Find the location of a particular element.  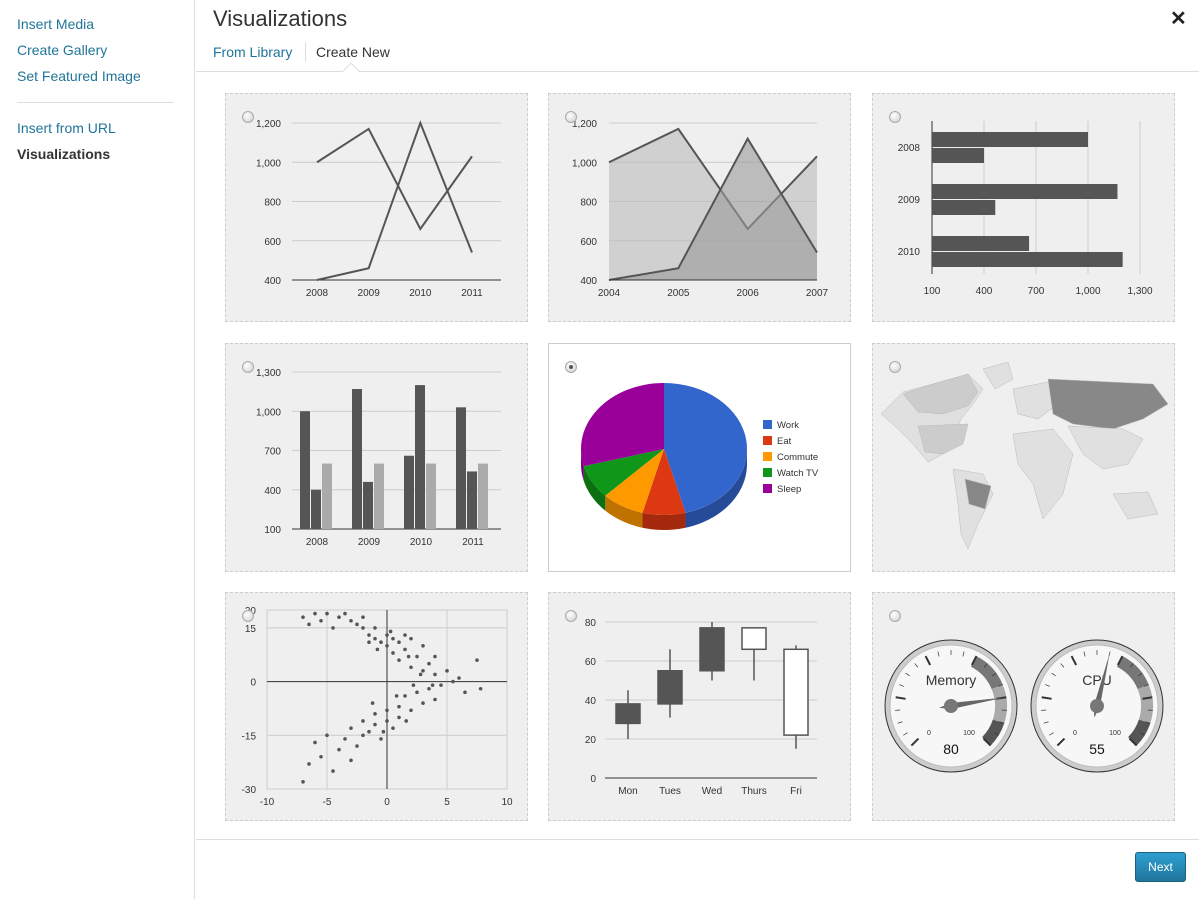

gauge-min-label: 0 is located at coordinates (929, 733).